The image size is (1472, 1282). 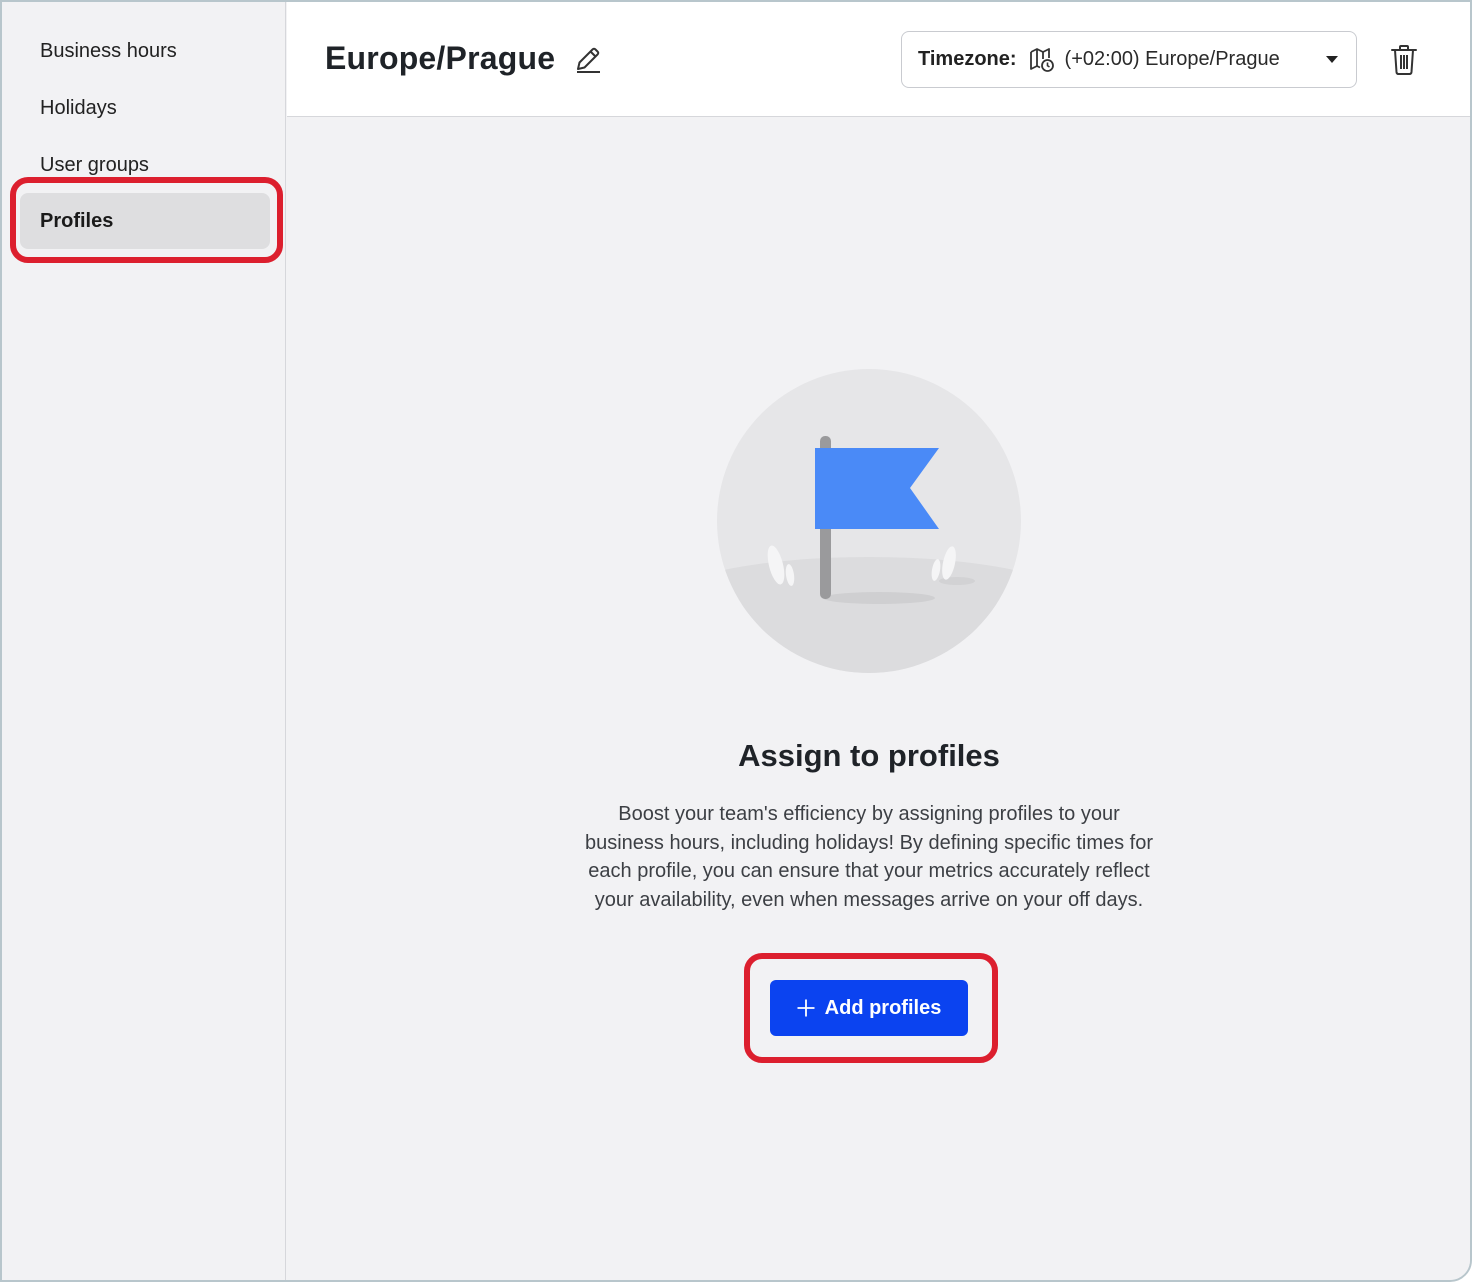 I want to click on sidebar-item-label: Holidays, so click(x=78, y=107).